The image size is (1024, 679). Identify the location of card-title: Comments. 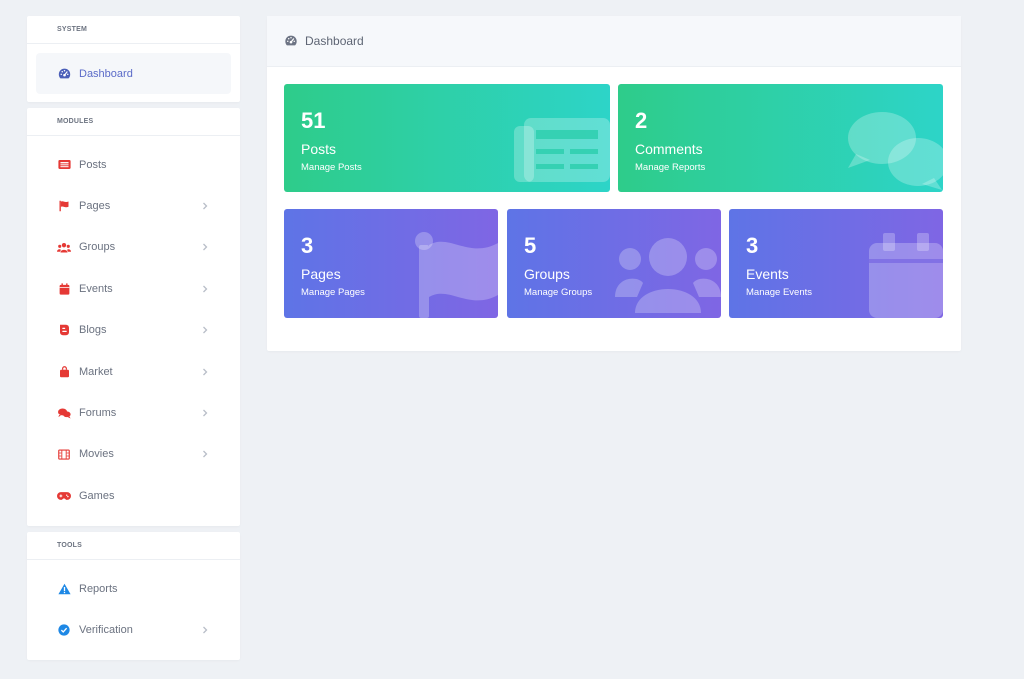
(669, 149).